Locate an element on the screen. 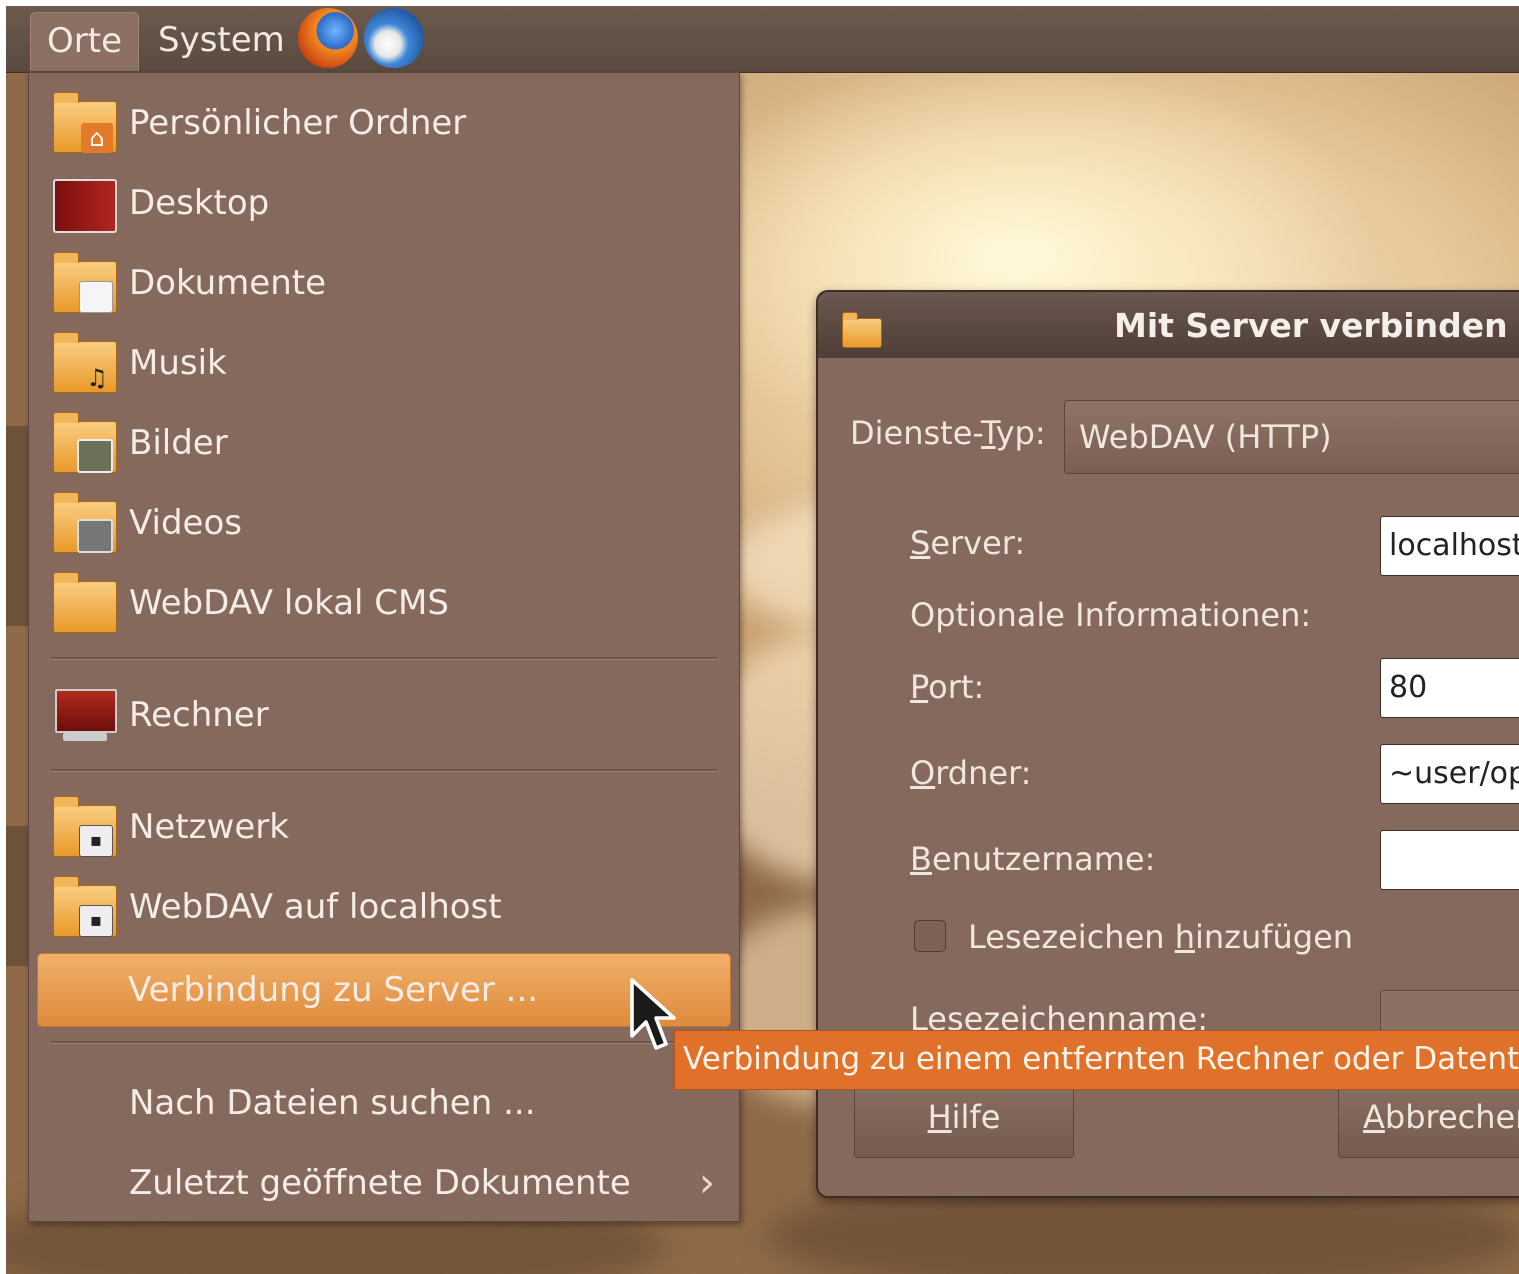 The width and height of the screenshot is (1519, 1274). documents-folder-icon is located at coordinates (85, 282).